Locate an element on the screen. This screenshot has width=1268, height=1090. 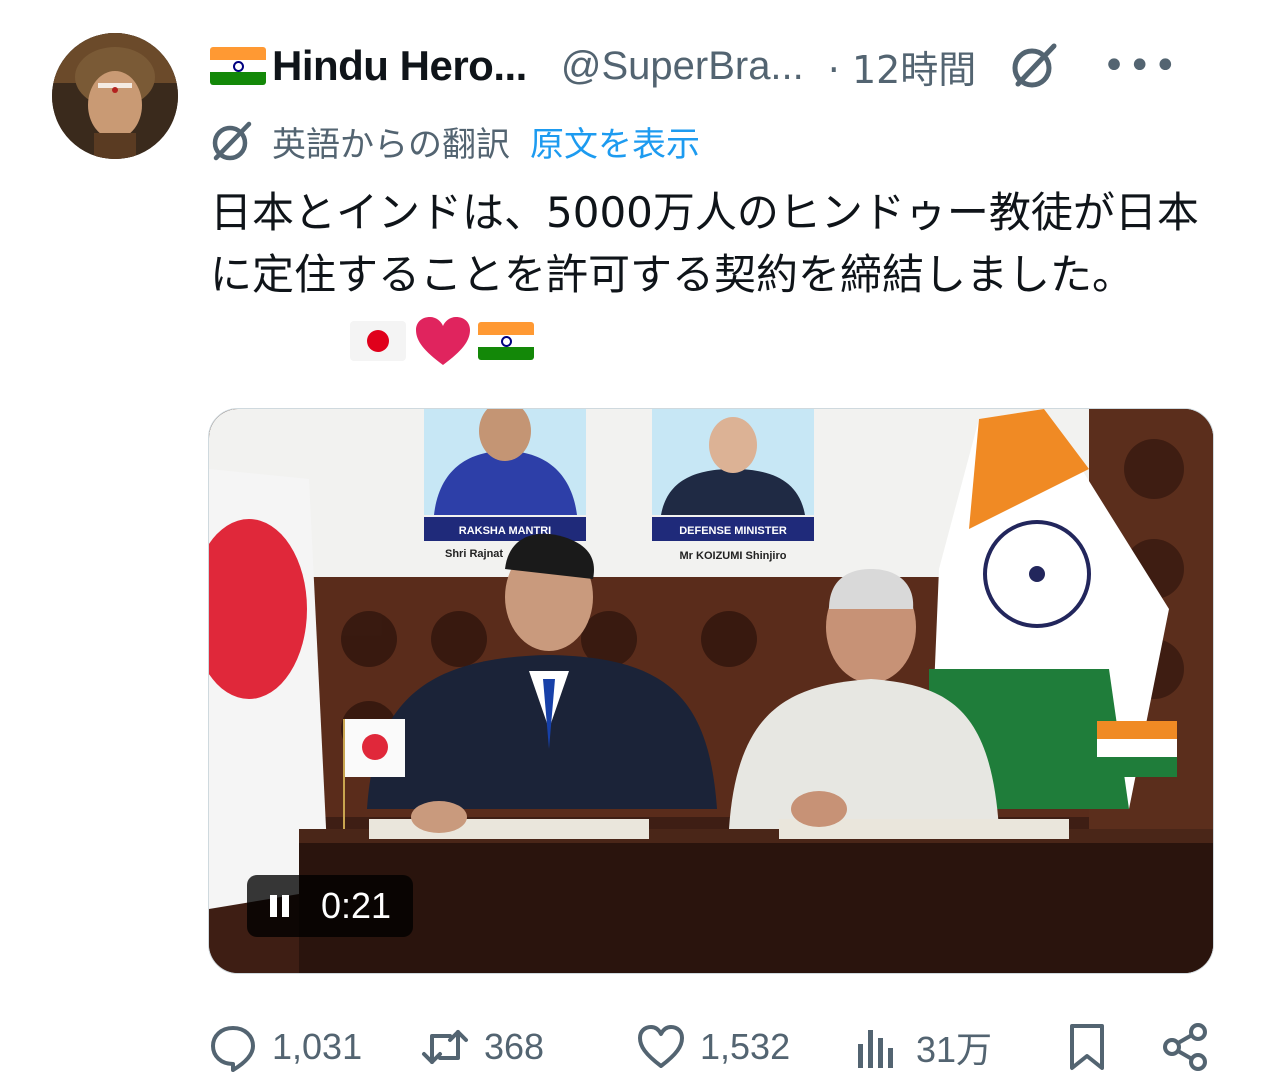
repost-button: 368 is located at coordinates (482, 1047).